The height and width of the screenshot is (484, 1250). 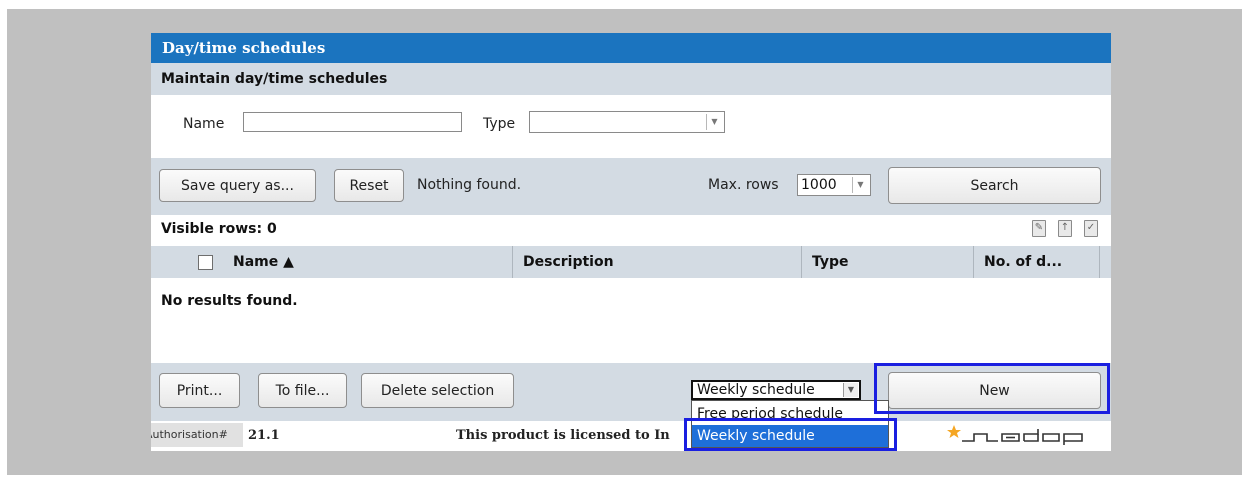 I want to click on visible-rows-bar: Visible rows: 0 ✎ ↑ ✓, so click(x=631, y=230).